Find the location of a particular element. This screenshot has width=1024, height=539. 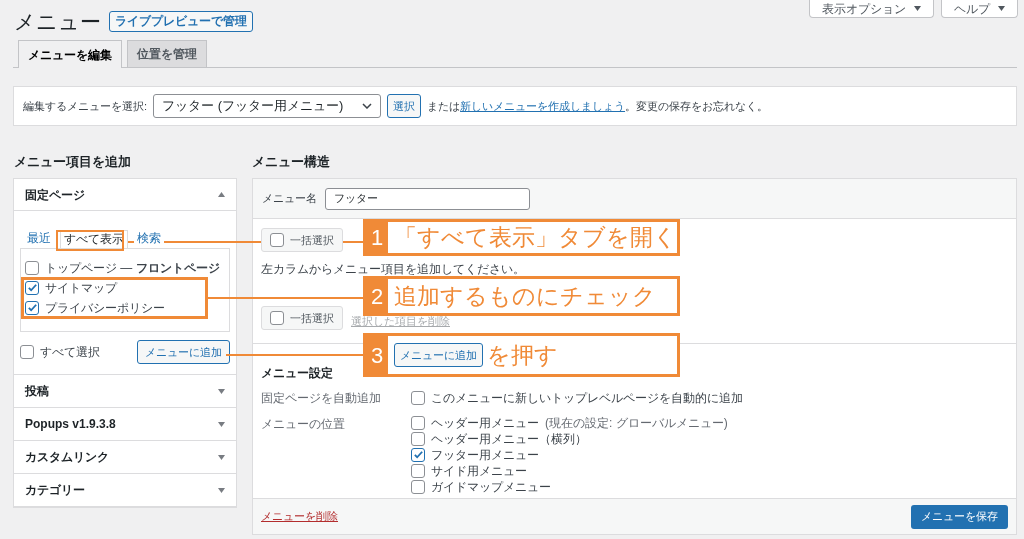

checkbox-label: フッター用メニュー is located at coordinates (485, 455).